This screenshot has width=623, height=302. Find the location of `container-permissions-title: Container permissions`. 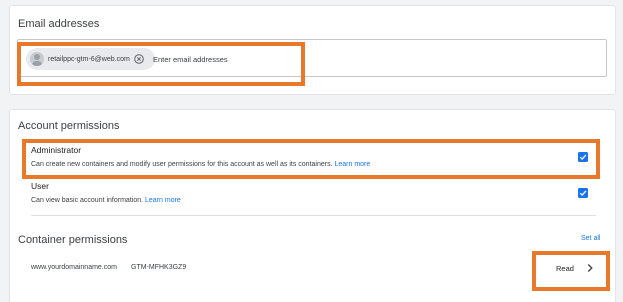

container-permissions-title: Container permissions is located at coordinates (73, 240).